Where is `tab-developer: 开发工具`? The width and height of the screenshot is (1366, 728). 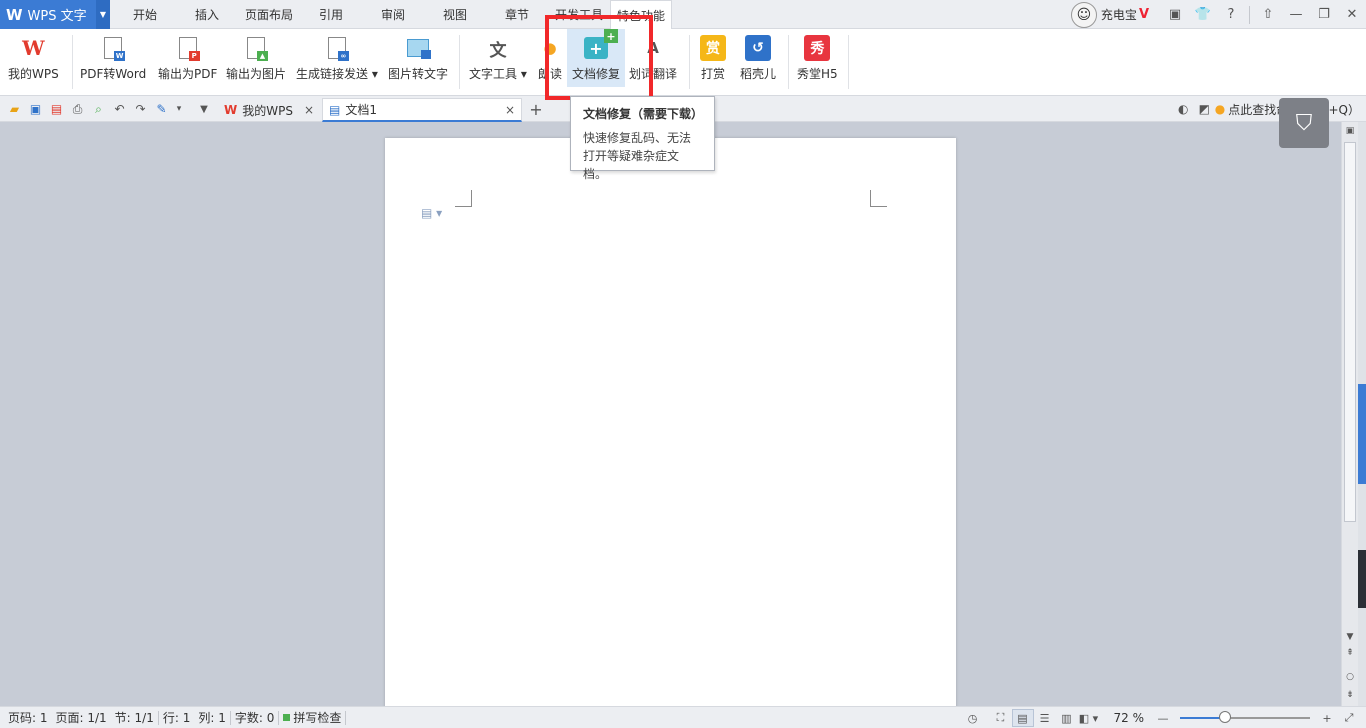
tab-developer: 开发工具 is located at coordinates (579, 14).